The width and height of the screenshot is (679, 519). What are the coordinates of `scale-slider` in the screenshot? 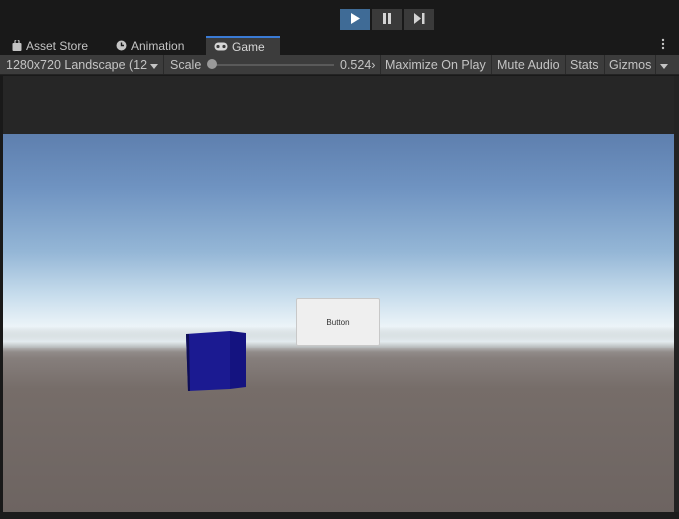 It's located at (272, 65).